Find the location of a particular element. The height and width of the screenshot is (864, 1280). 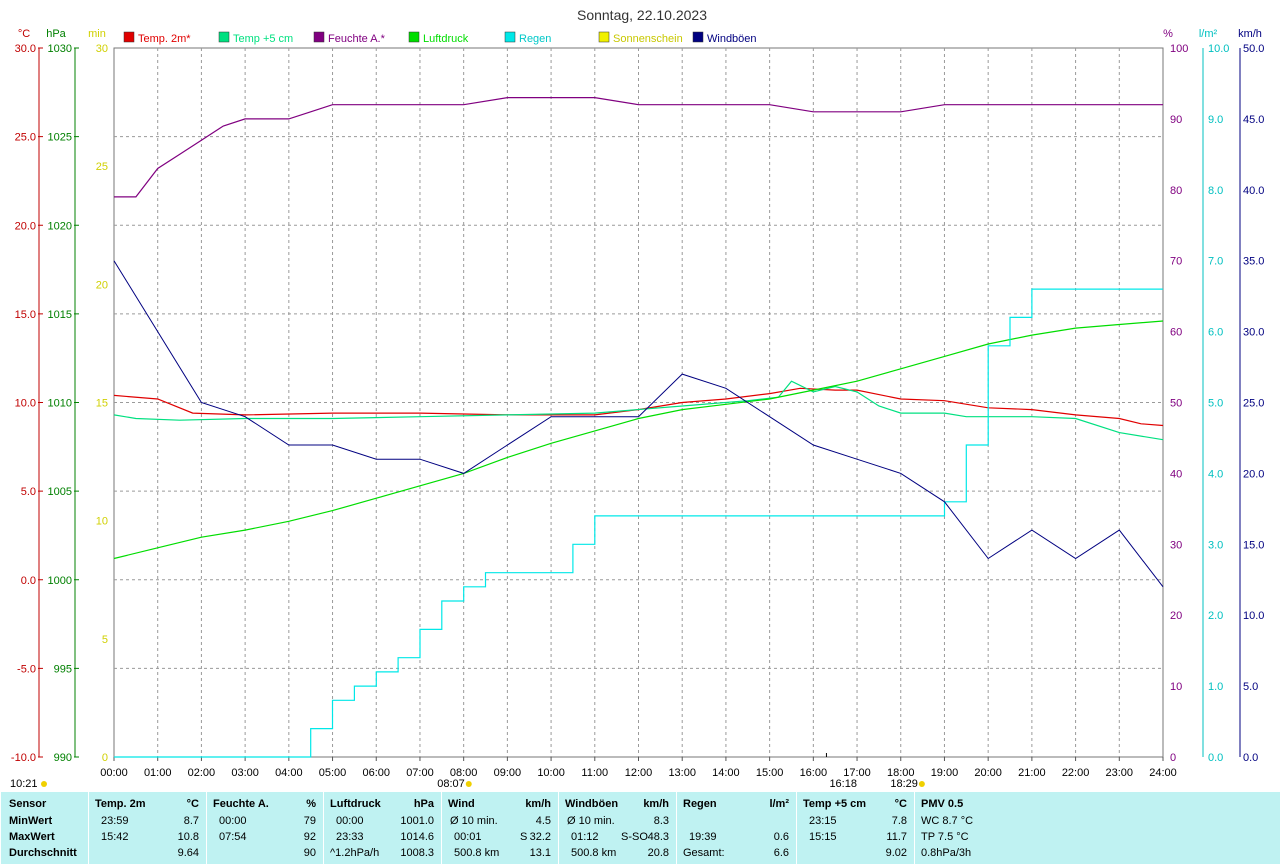

solar-noon-label: 16:18 is located at coordinates (843, 784).